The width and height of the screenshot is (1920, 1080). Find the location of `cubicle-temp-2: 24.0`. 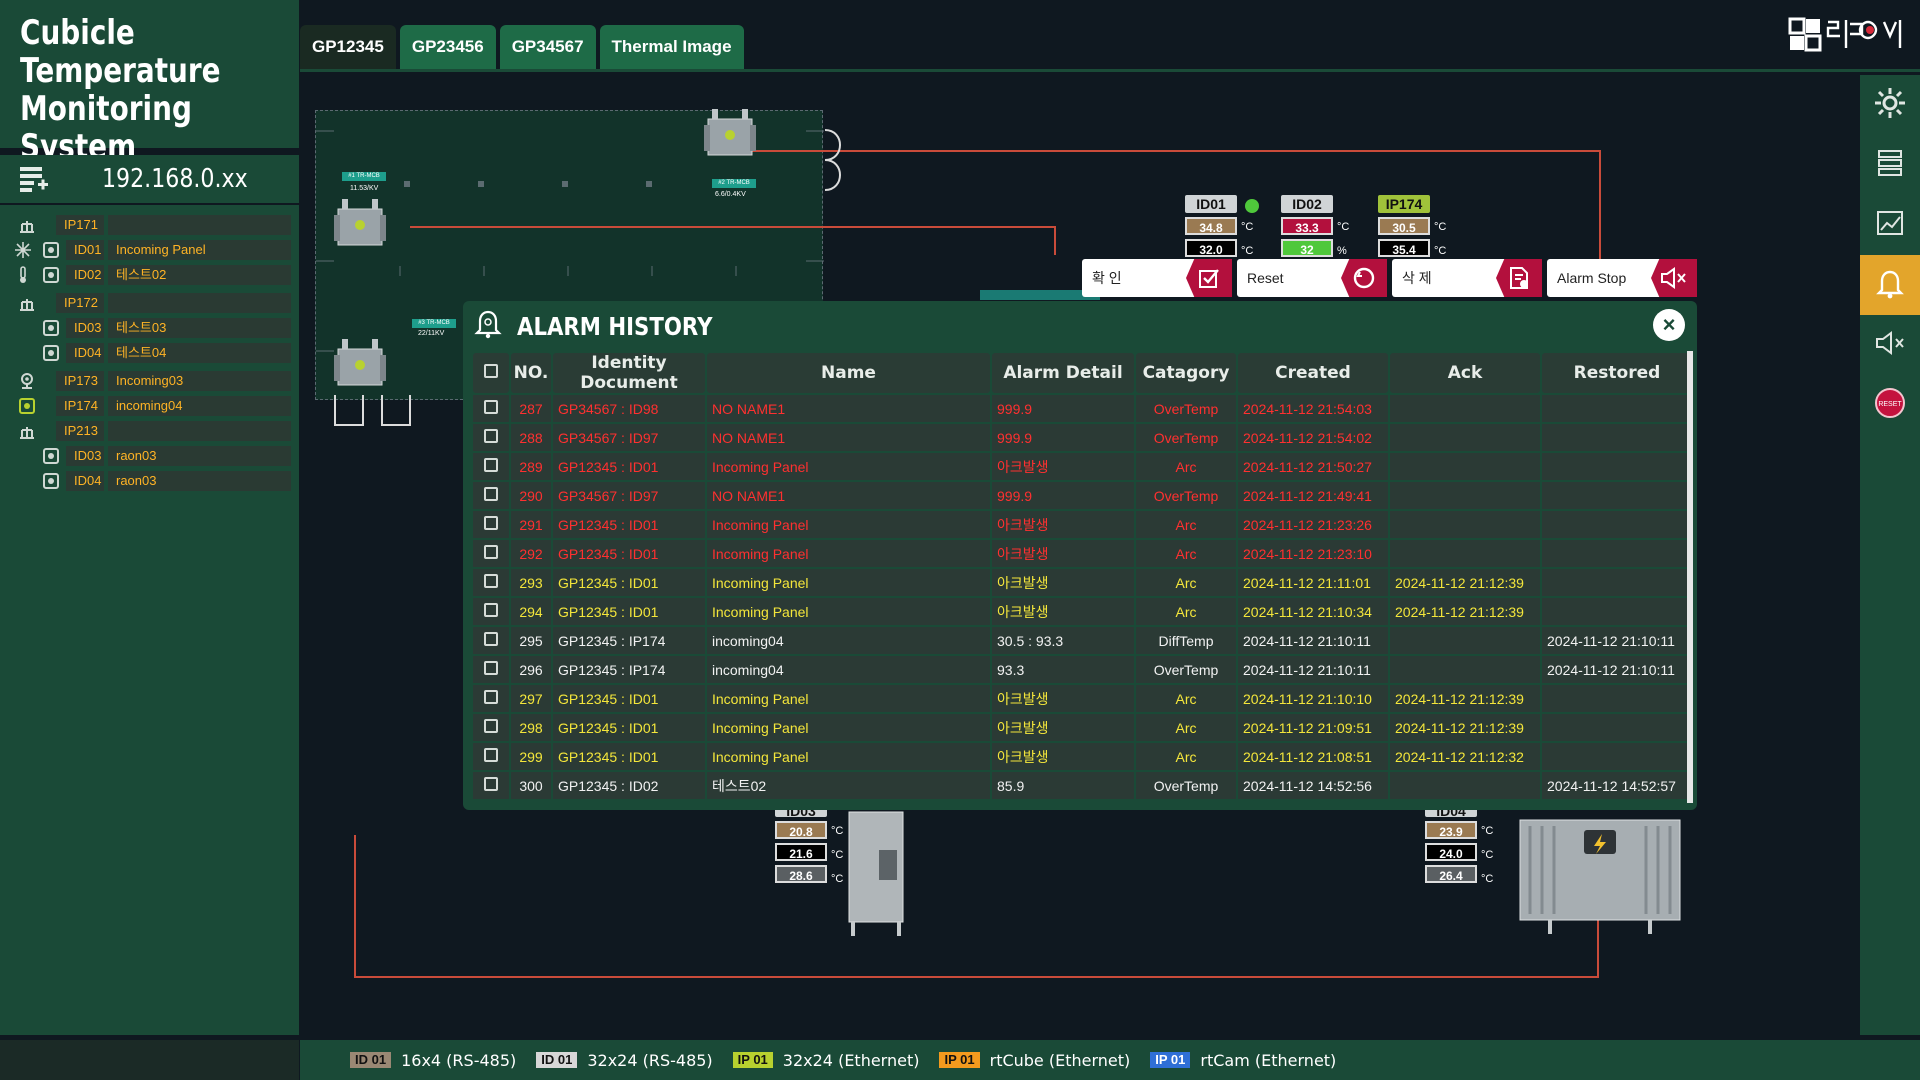

cubicle-temp-2: 24.0 is located at coordinates (1451, 852).